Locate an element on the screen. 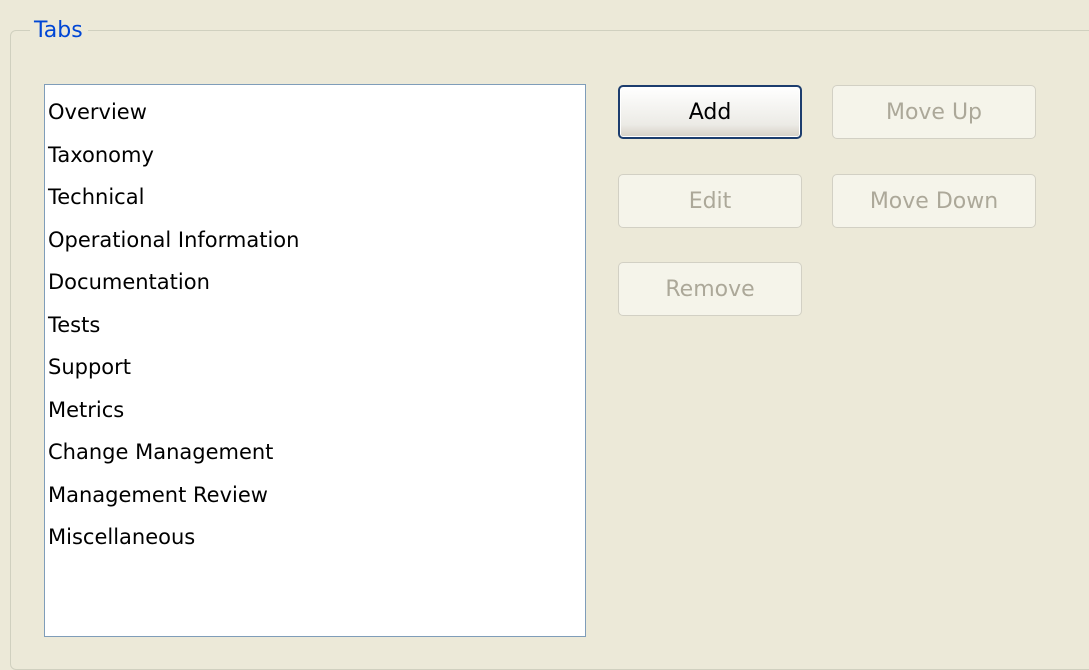 This screenshot has width=1089, height=670. list-item-overview: Overview is located at coordinates (316, 112).